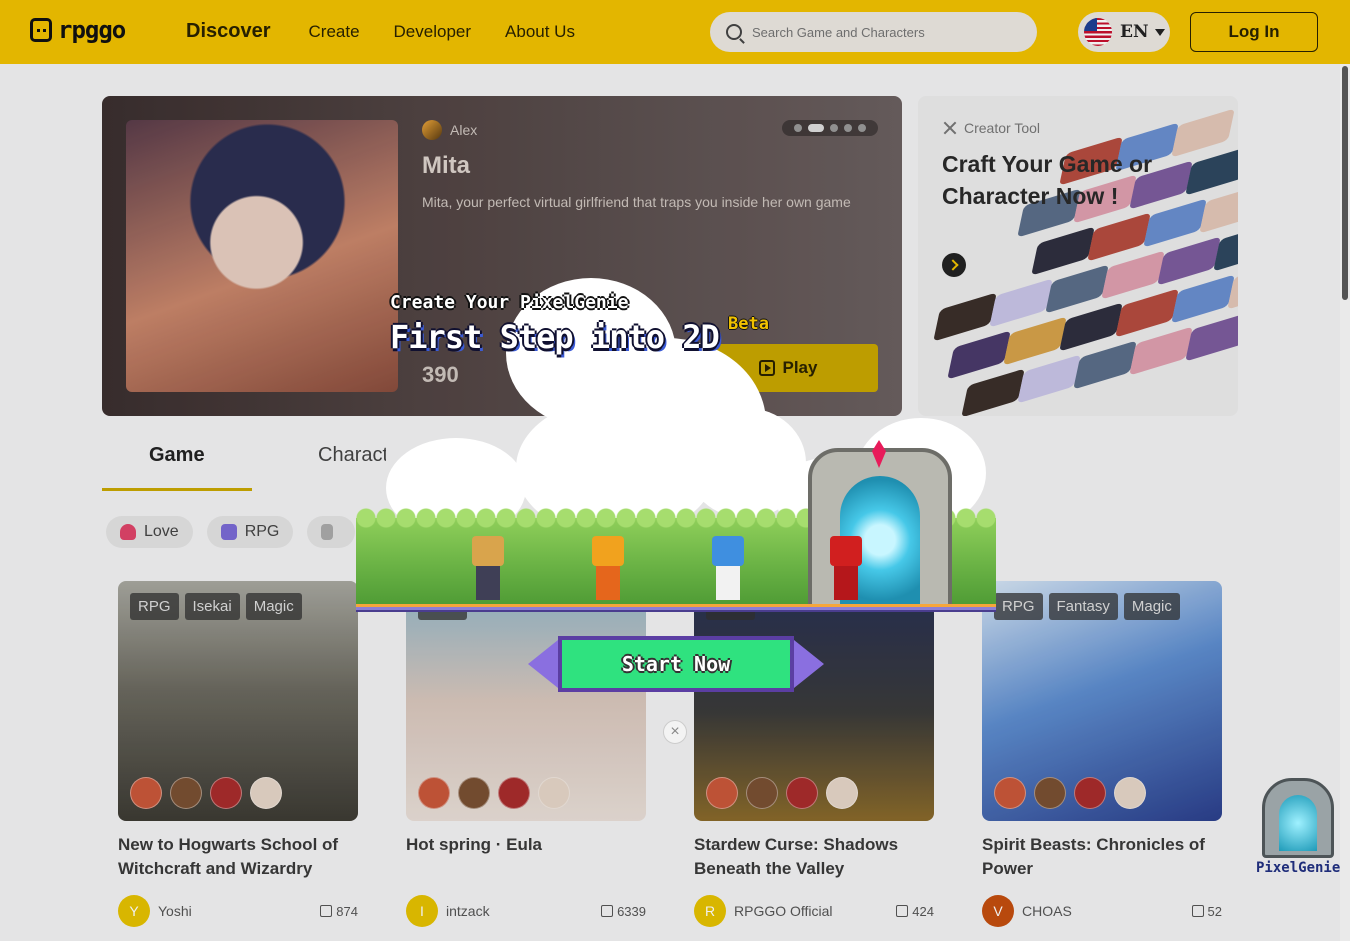 The height and width of the screenshot is (941, 1350). I want to click on ground-stripe, so click(676, 608).